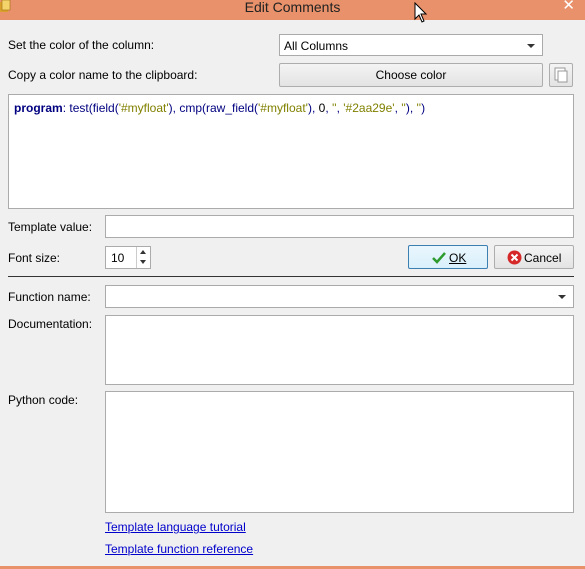 The height and width of the screenshot is (569, 585). Describe the element at coordinates (179, 549) in the screenshot. I see `function-reference-link: Template function reference` at that location.